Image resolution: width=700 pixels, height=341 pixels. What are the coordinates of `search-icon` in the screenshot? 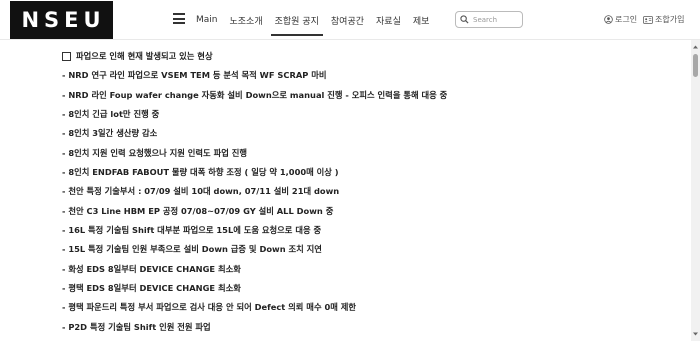 It's located at (464, 19).